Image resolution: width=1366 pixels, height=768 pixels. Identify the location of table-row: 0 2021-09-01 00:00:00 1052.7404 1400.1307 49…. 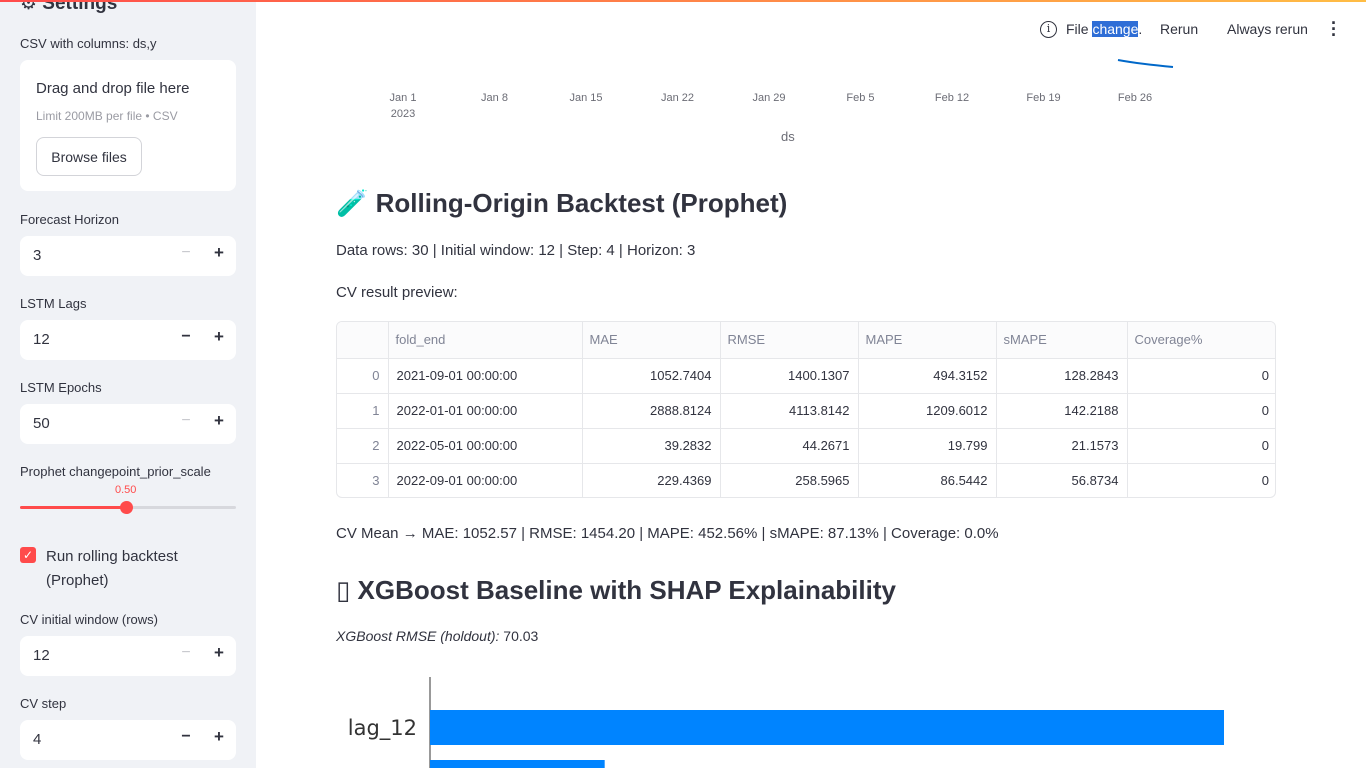
(806, 376).